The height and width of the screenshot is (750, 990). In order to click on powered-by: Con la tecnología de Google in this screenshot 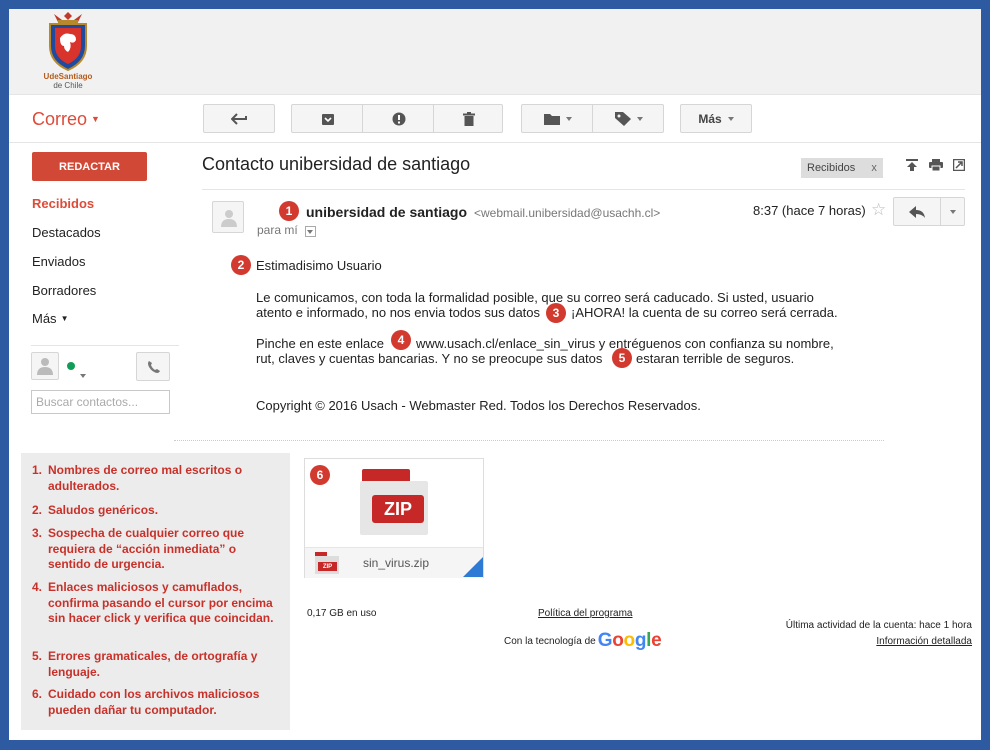, I will do `click(583, 641)`.